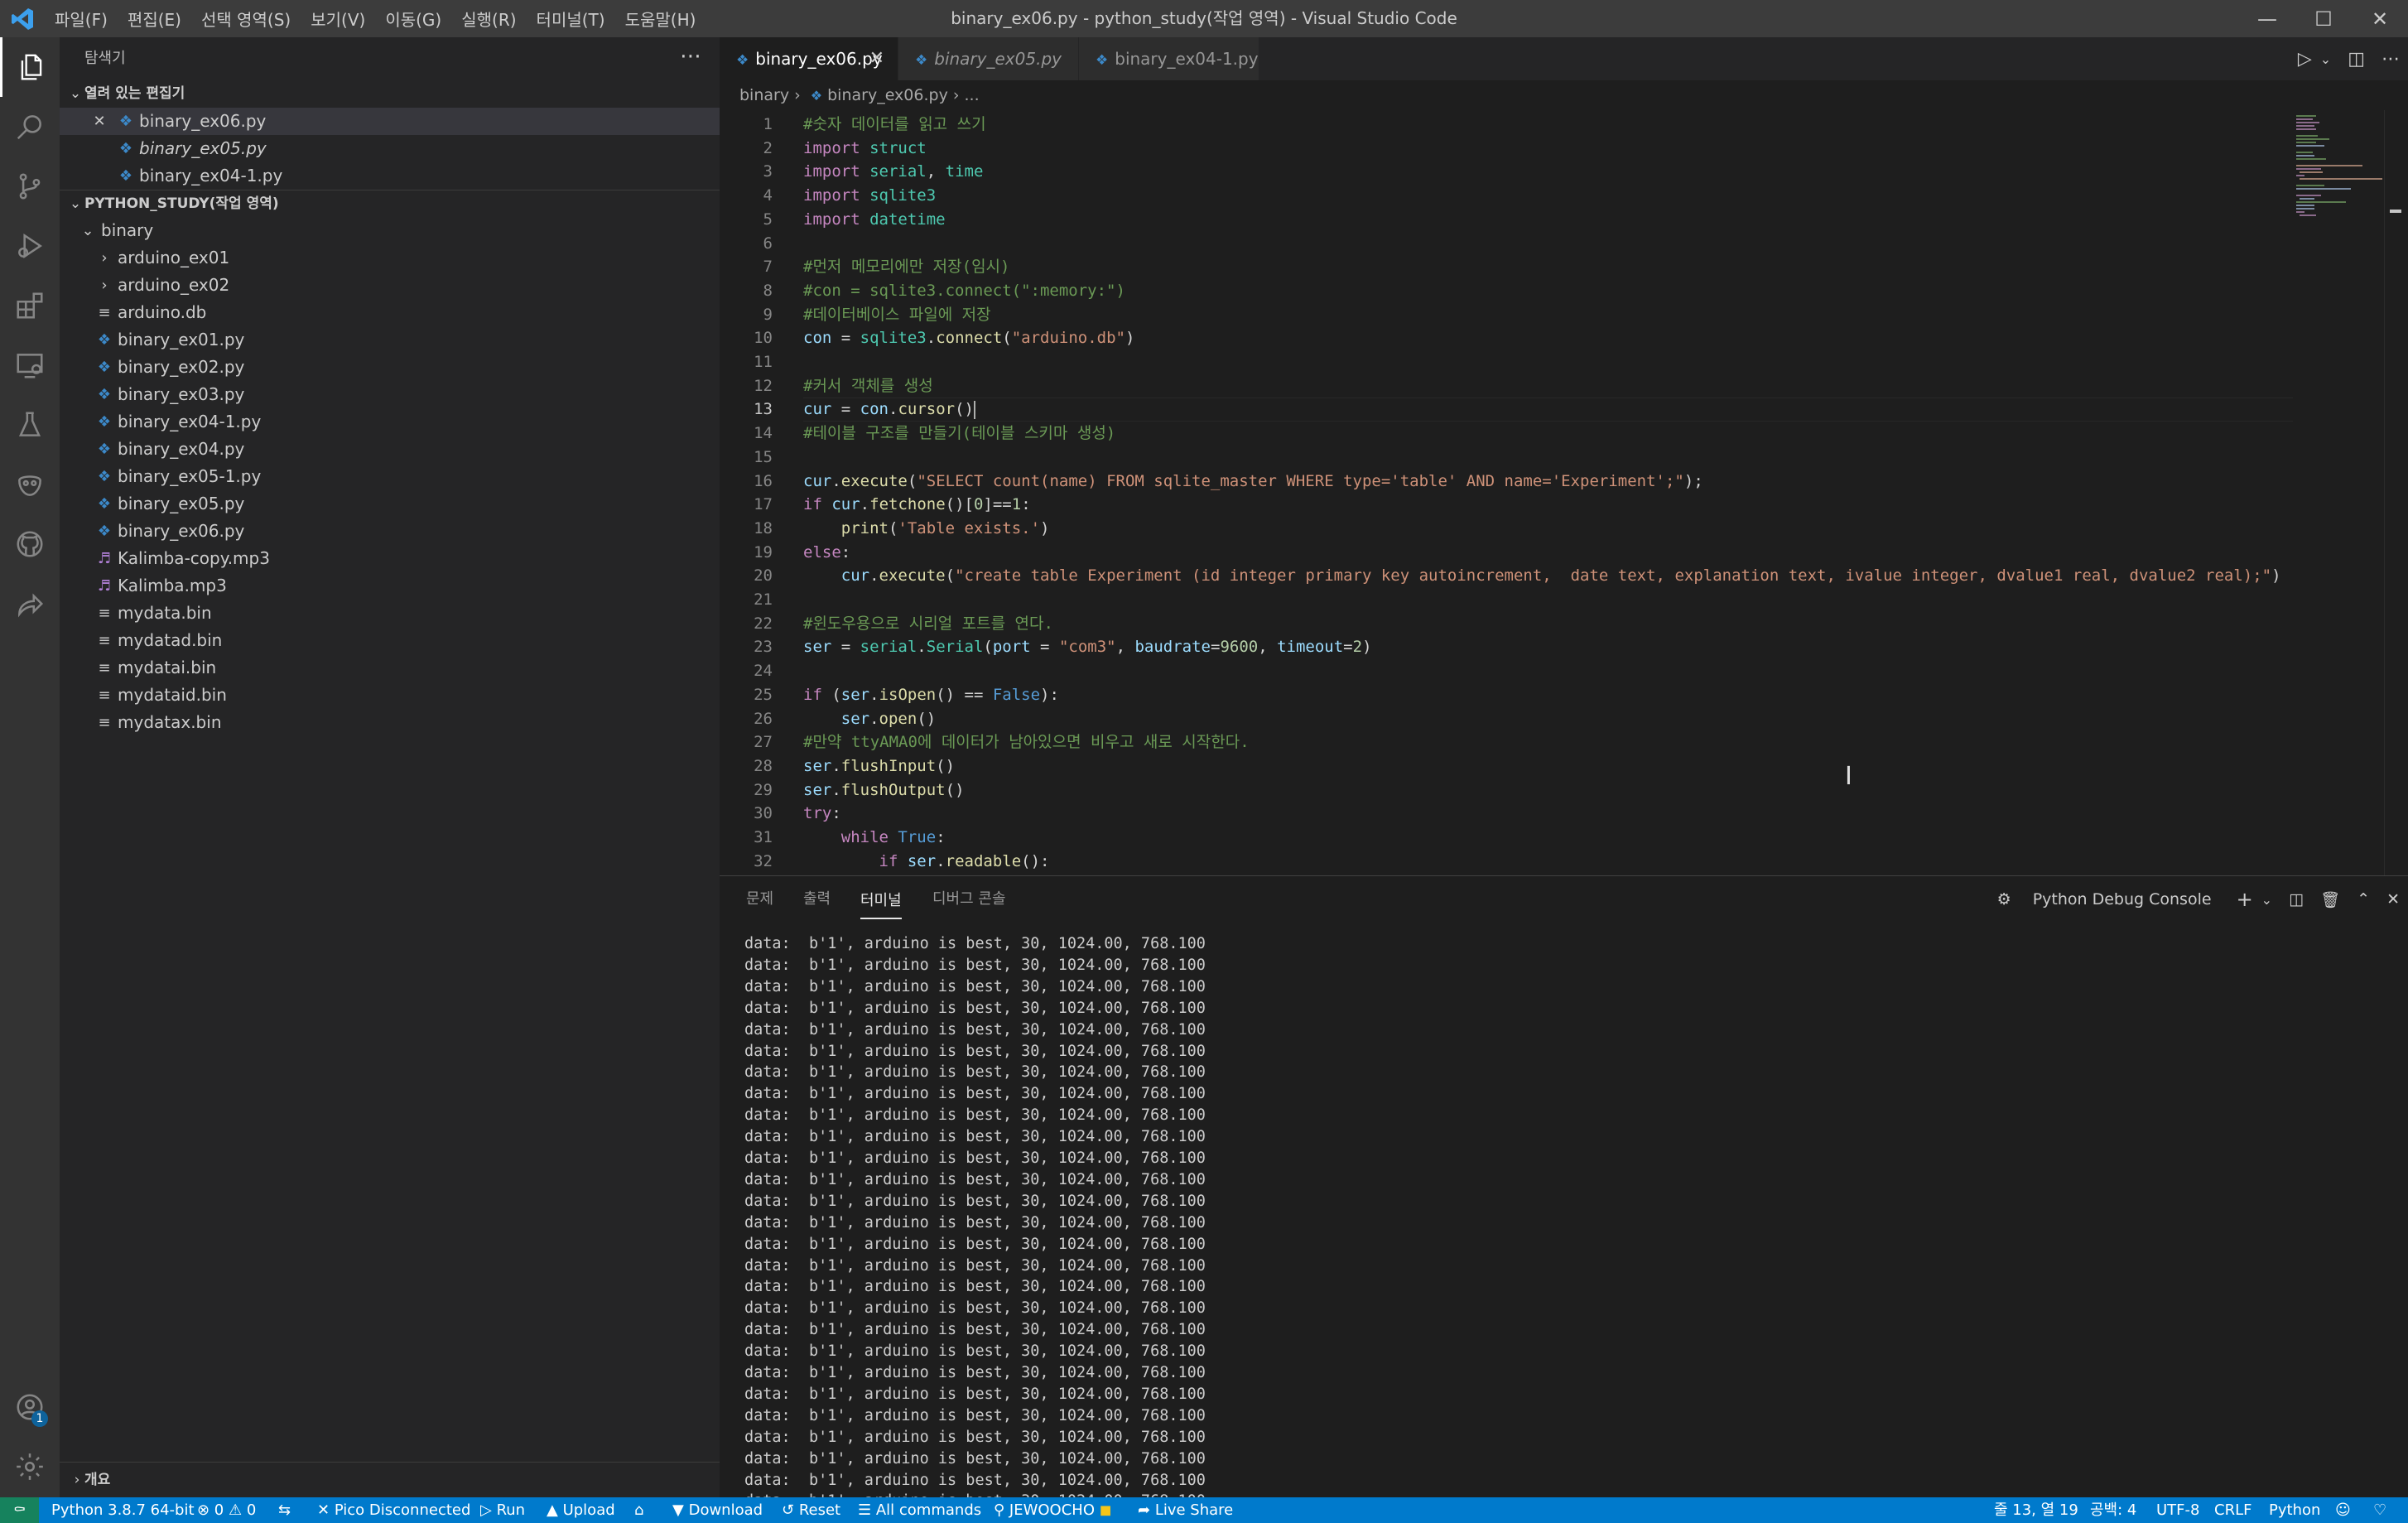  I want to click on open-editor-item: ❖ binary_ex05.py, so click(390, 148).